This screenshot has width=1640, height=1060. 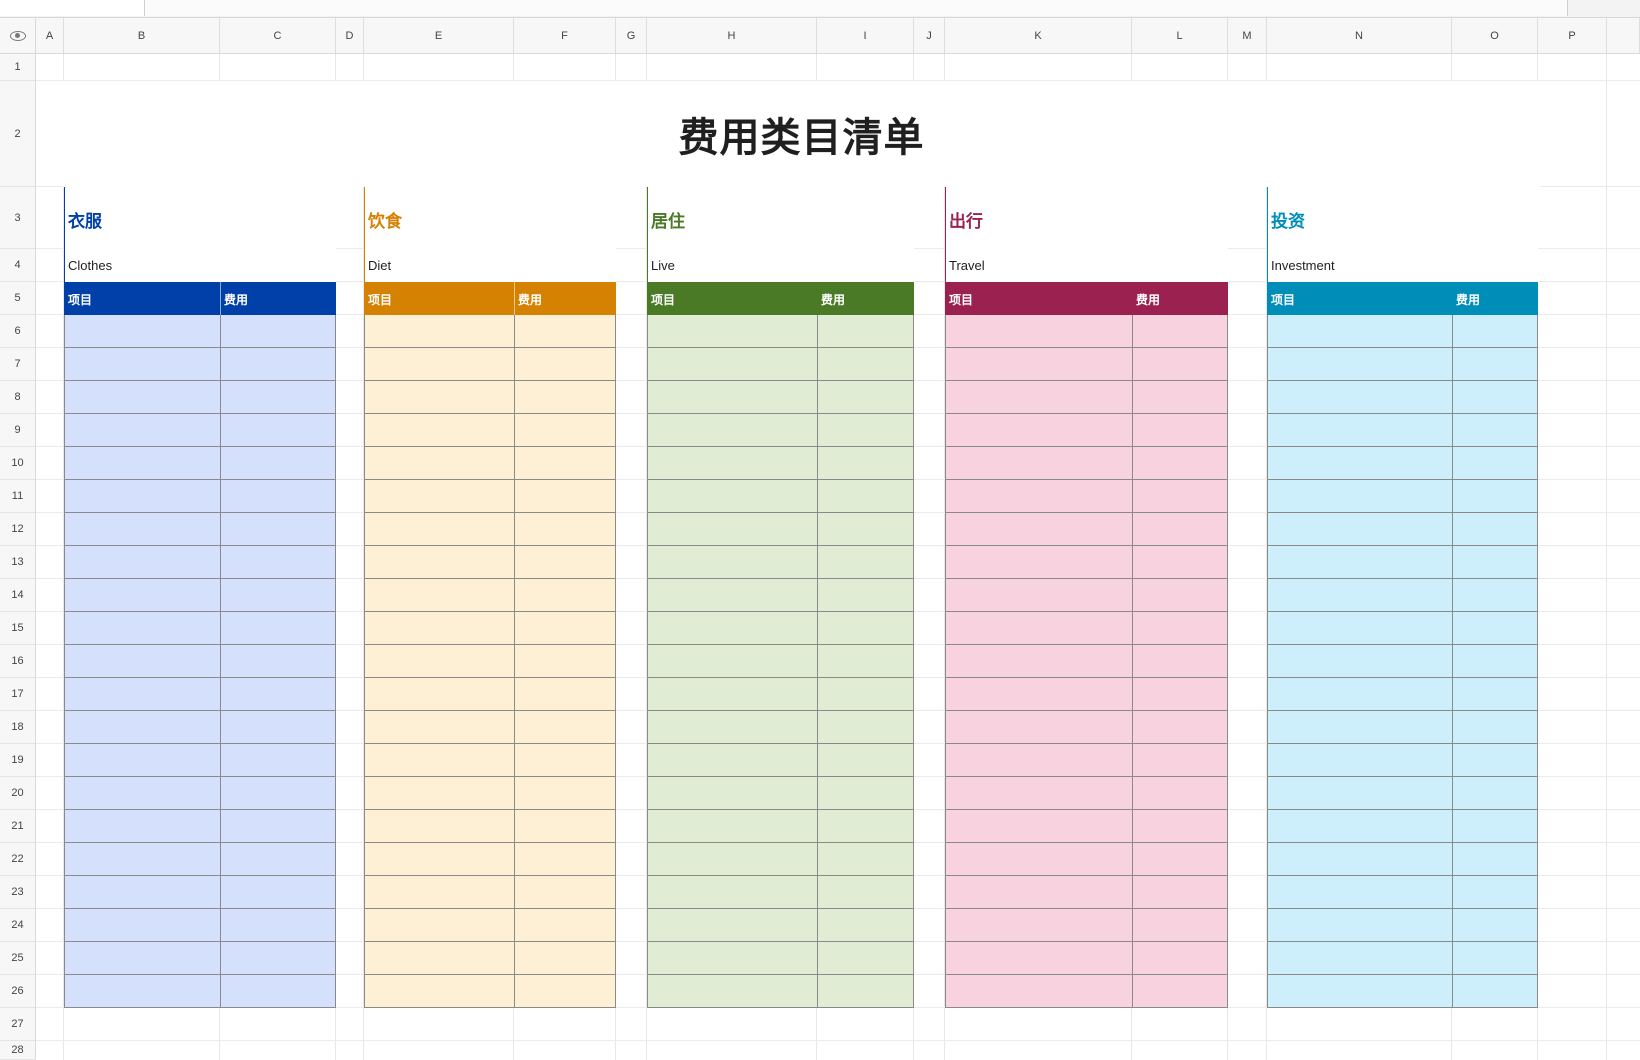 I want to click on formula-input, so click(x=856, y=8).